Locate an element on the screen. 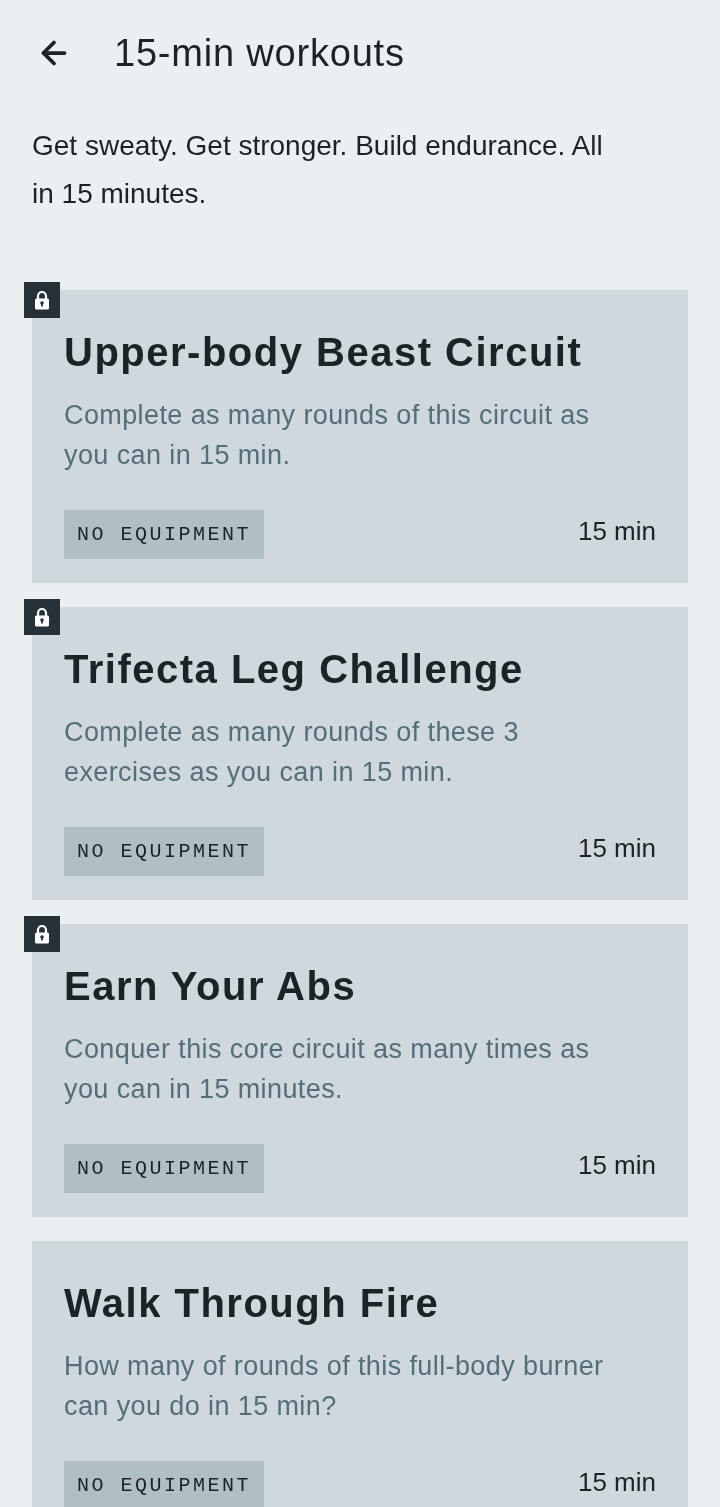 Image resolution: width=720 pixels, height=1507 pixels. workout-title: Trifecta Leg Challenge is located at coordinates (294, 669).